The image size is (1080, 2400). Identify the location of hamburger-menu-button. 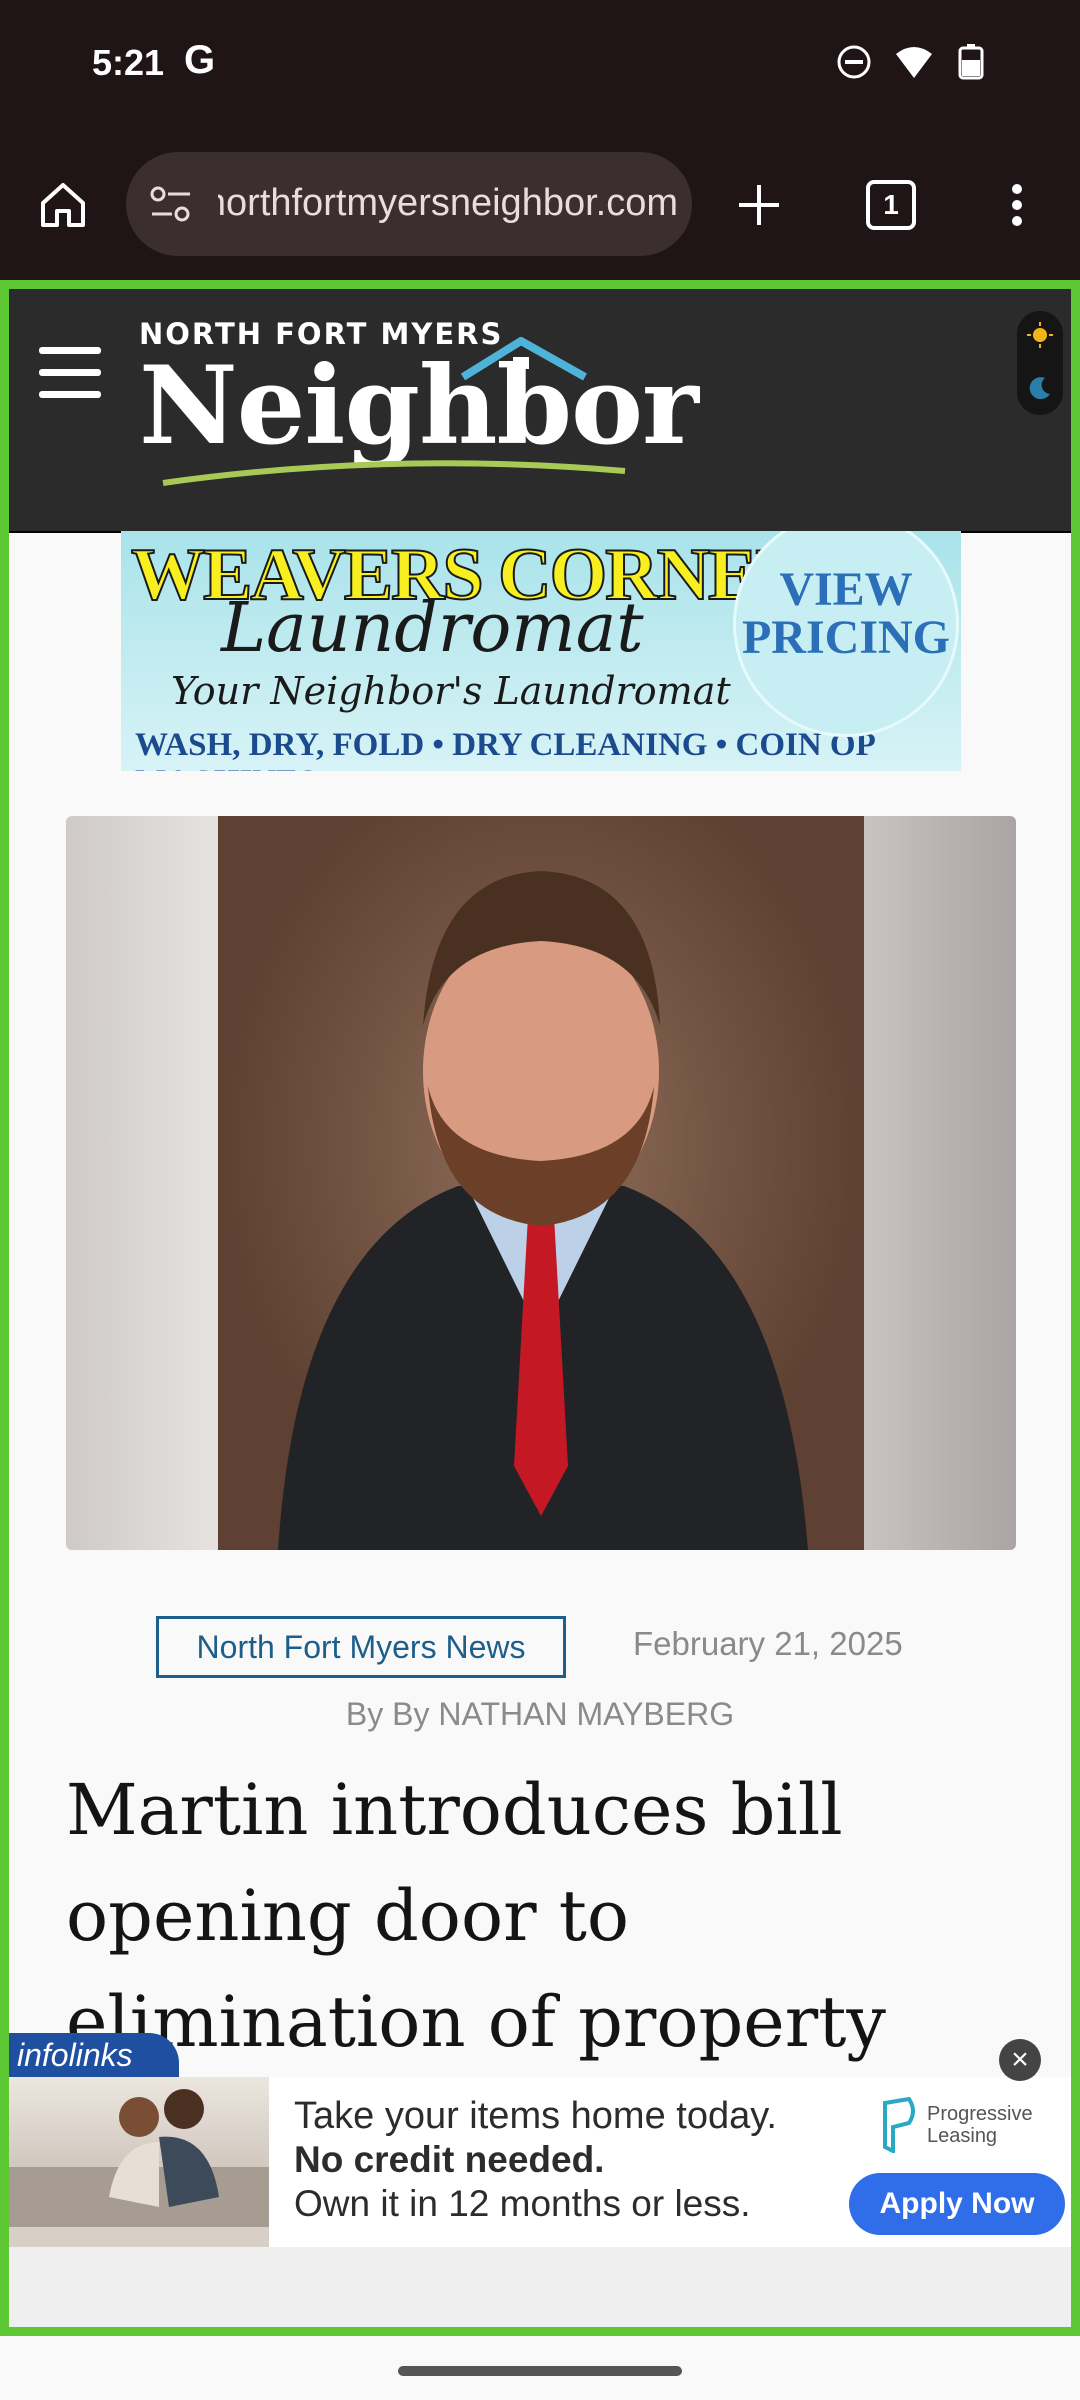
(70, 373).